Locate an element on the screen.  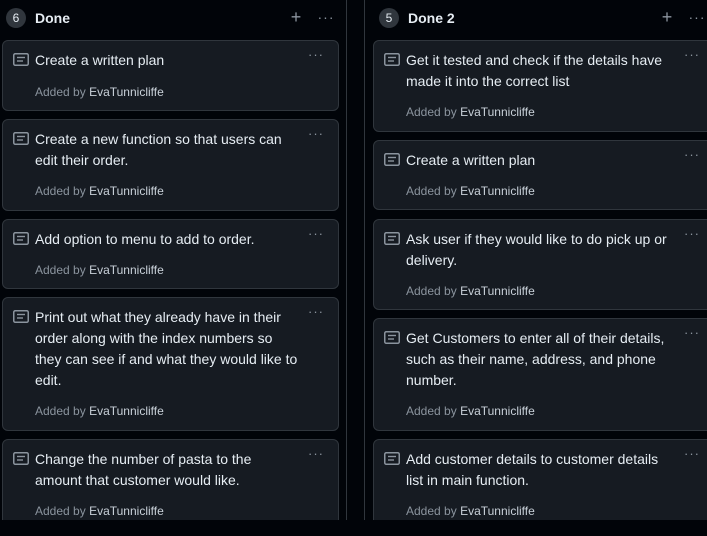
column-title: Done is located at coordinates (52, 18).